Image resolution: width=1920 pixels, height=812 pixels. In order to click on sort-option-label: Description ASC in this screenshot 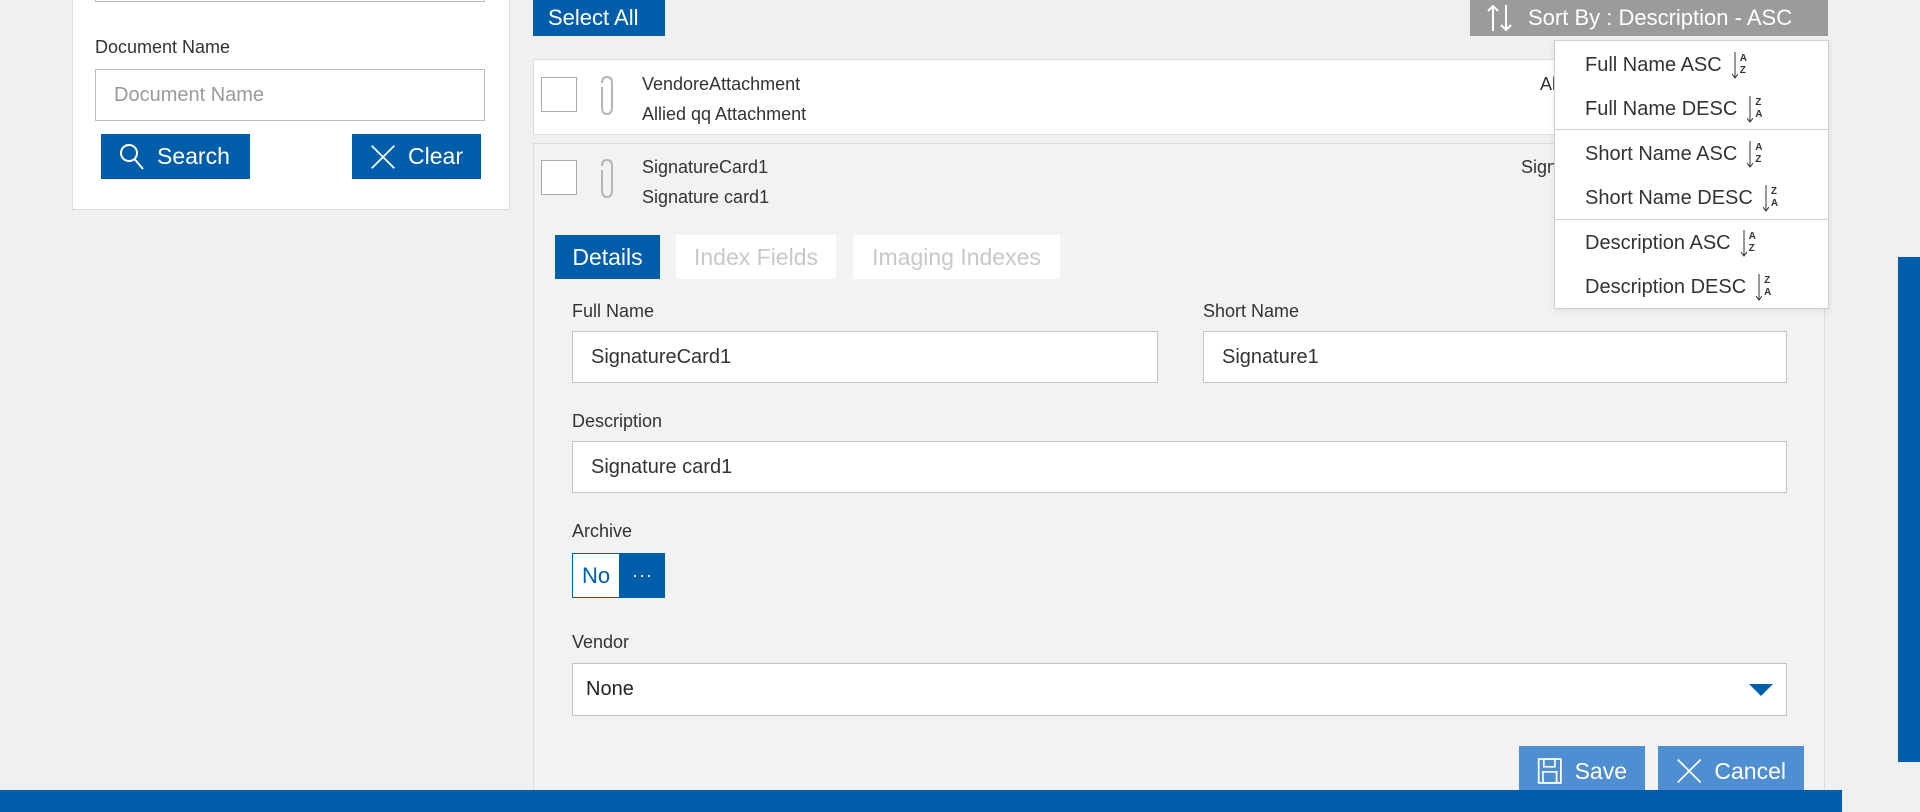, I will do `click(1658, 242)`.